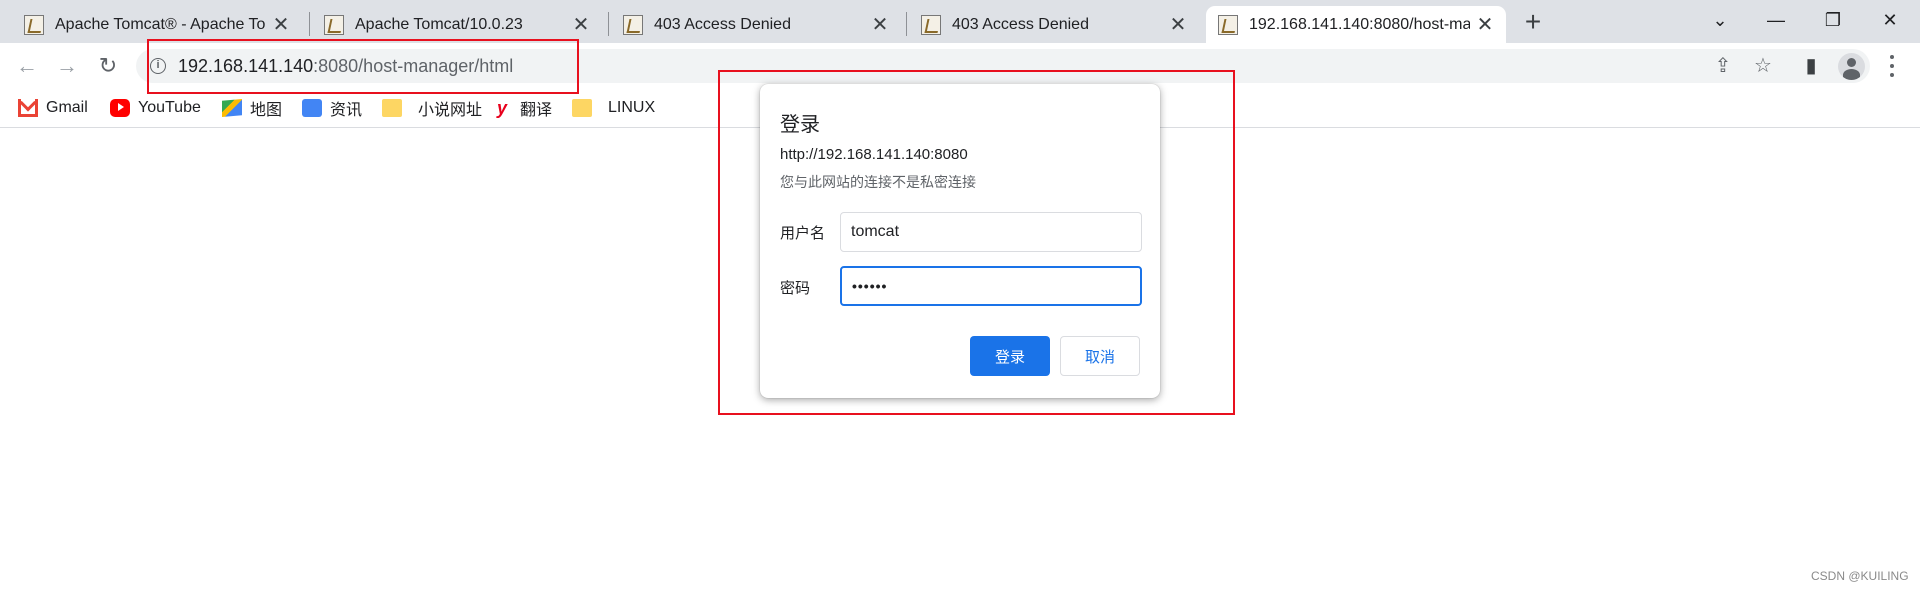 The width and height of the screenshot is (1920, 591). I want to click on bookmark-folder-linux: LINUX, so click(613, 108).